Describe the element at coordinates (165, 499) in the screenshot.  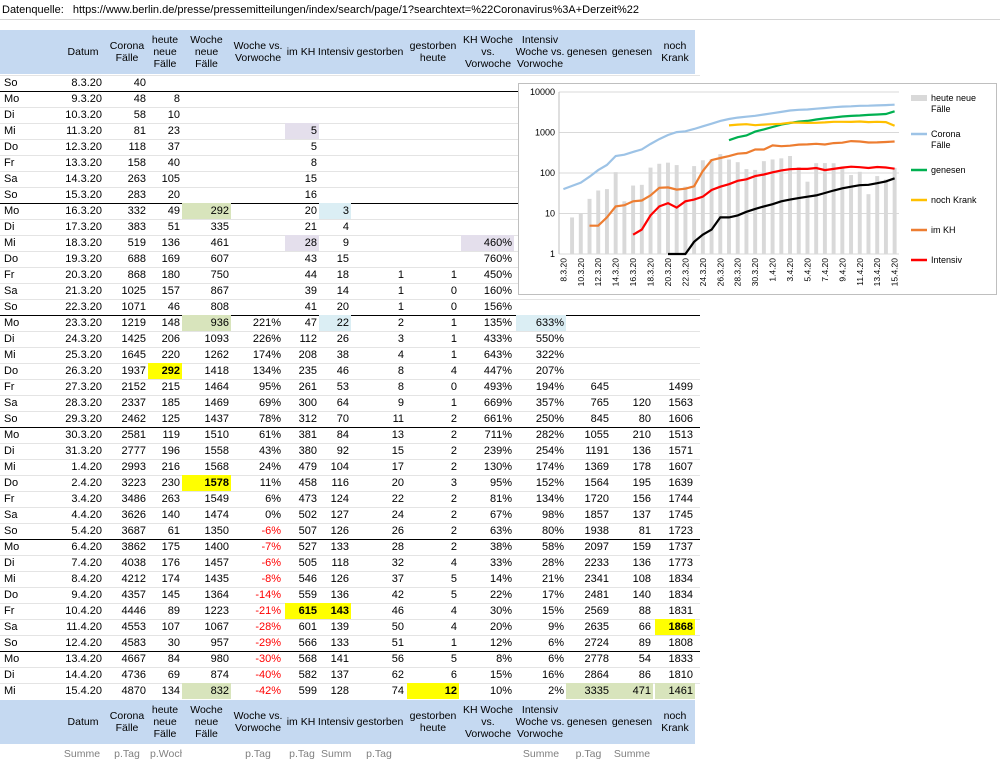
I see `table-cell: 263` at that location.